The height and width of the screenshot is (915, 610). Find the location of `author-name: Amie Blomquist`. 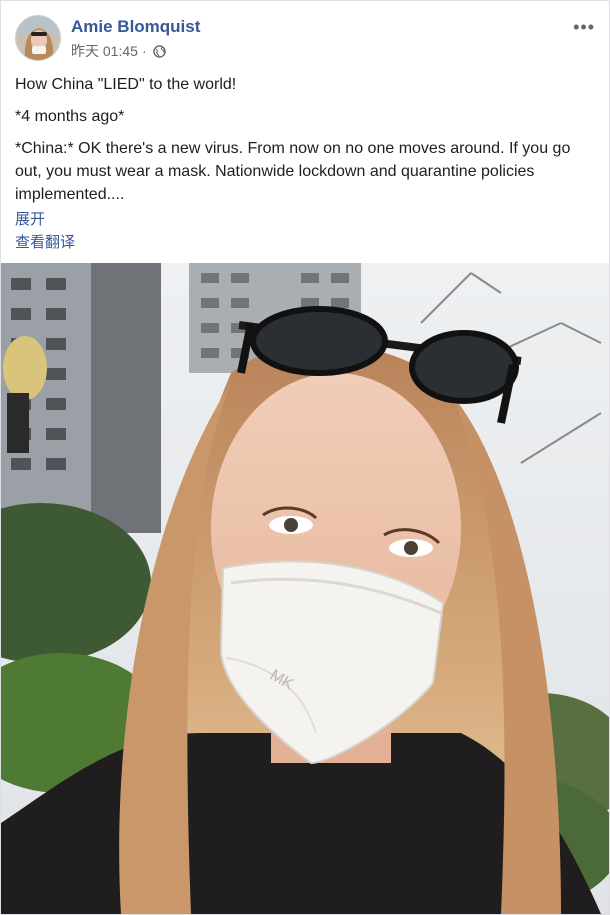

author-name: Amie Blomquist is located at coordinates (135, 27).